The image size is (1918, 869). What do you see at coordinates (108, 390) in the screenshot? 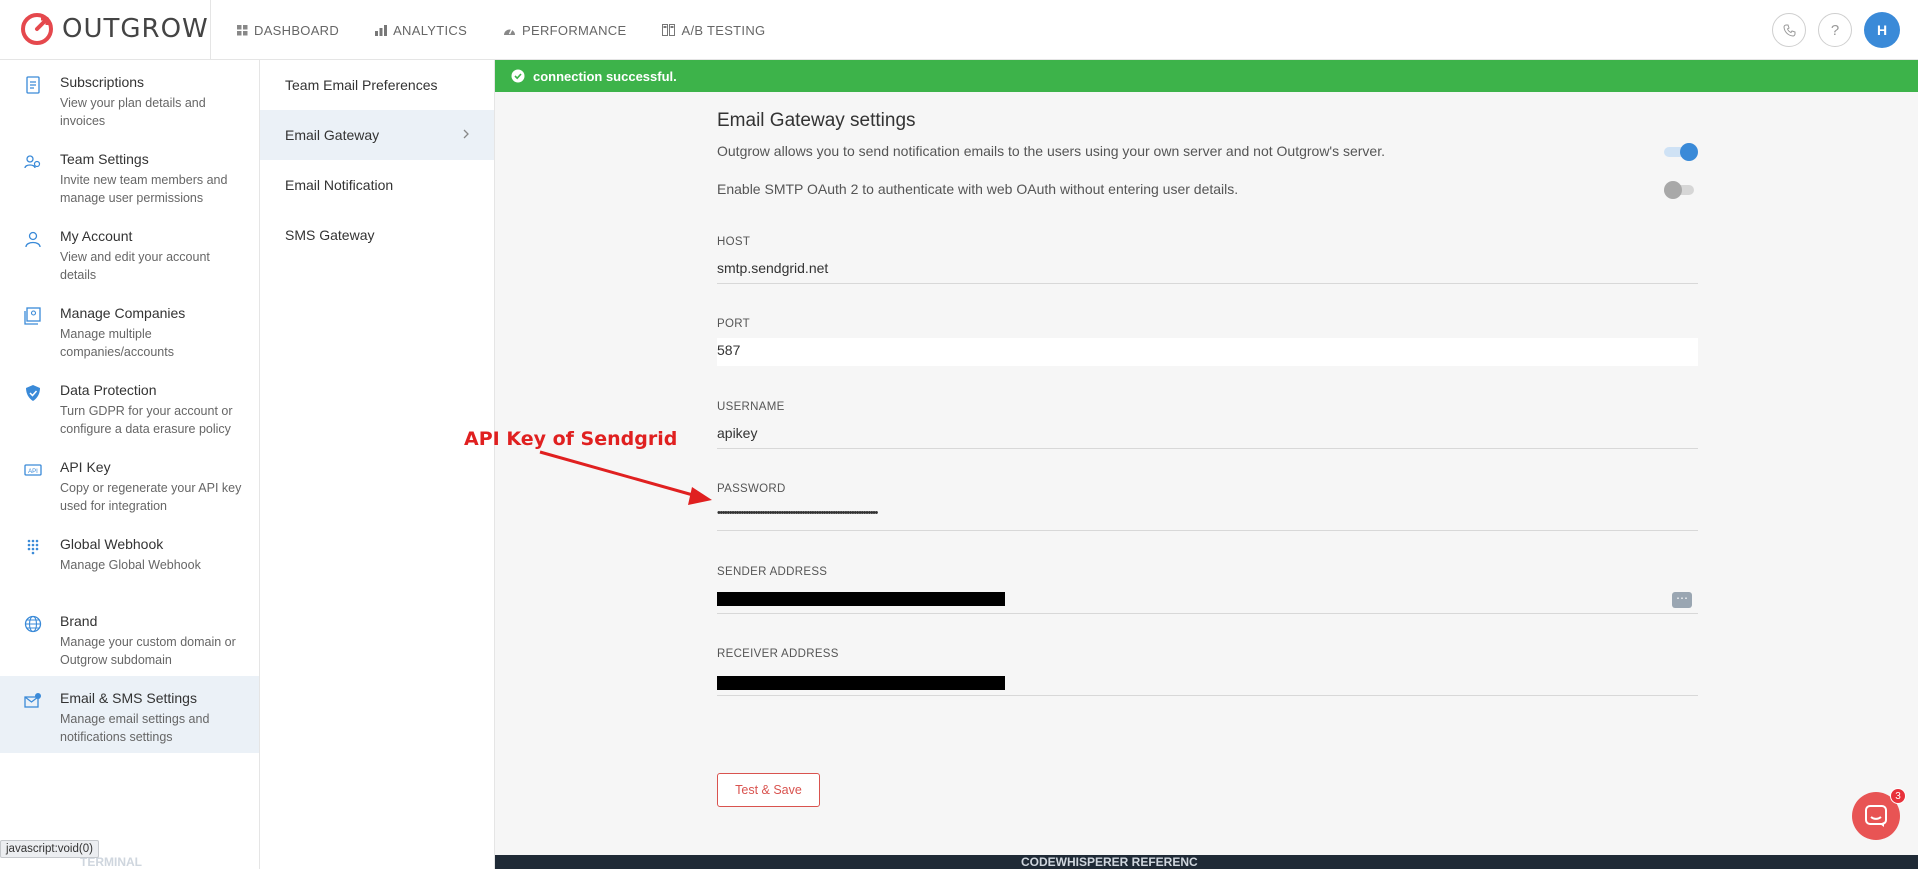
I see `sidebar-item-title: Data Protection` at bounding box center [108, 390].